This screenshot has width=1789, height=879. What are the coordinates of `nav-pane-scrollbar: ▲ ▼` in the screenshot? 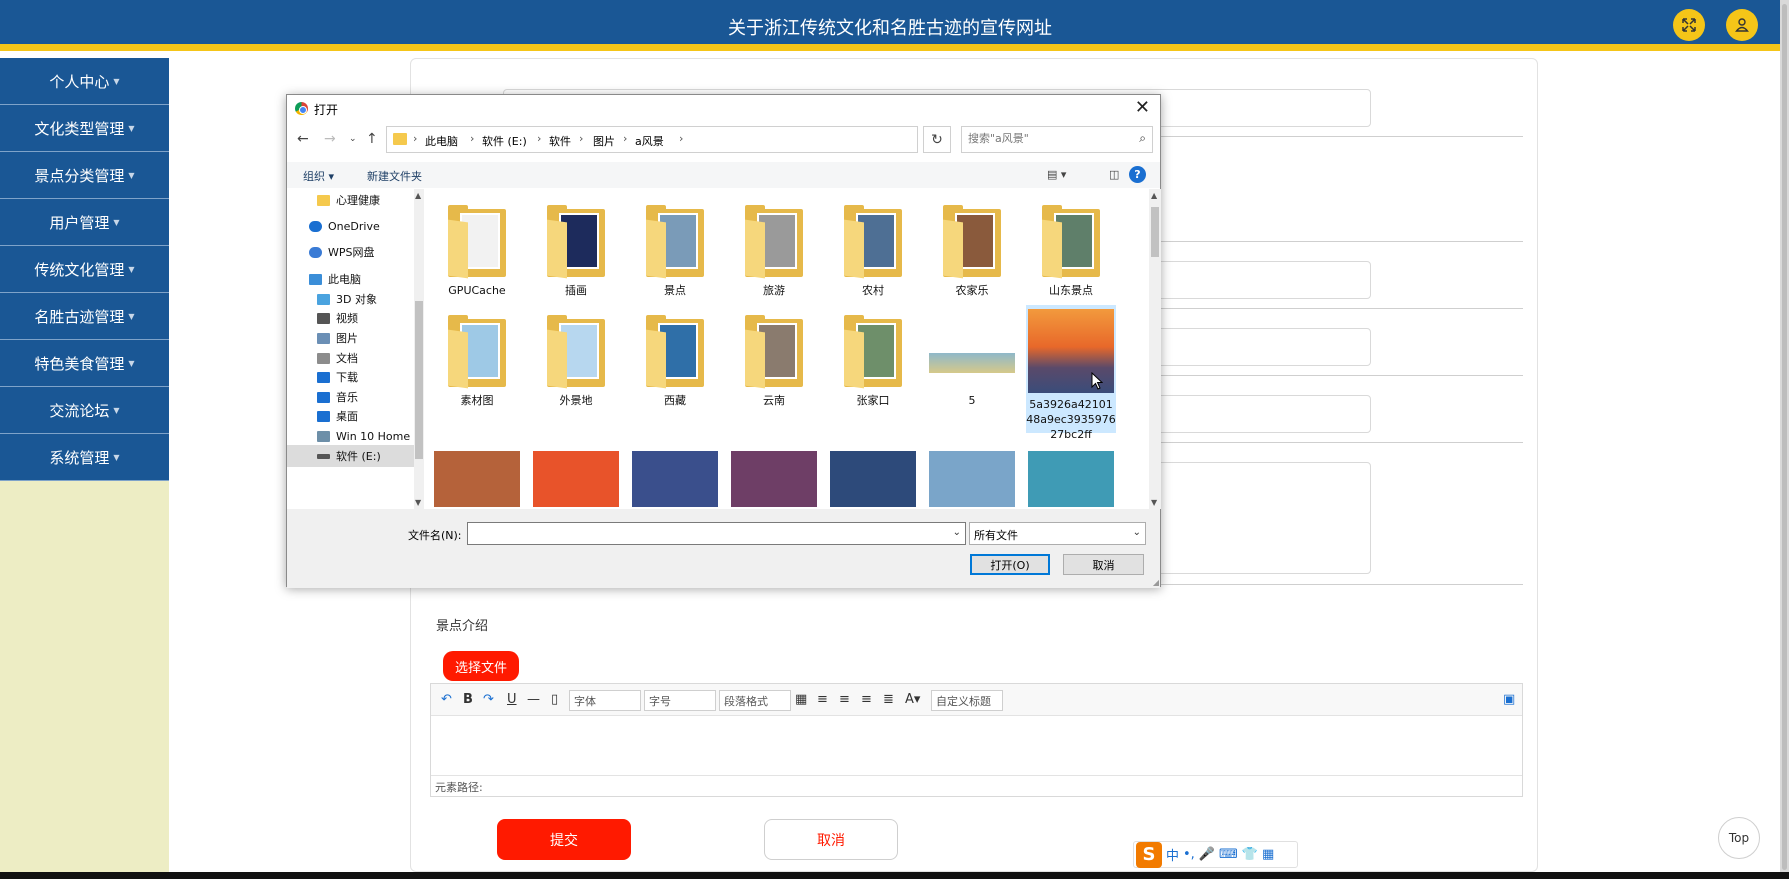 It's located at (419, 349).